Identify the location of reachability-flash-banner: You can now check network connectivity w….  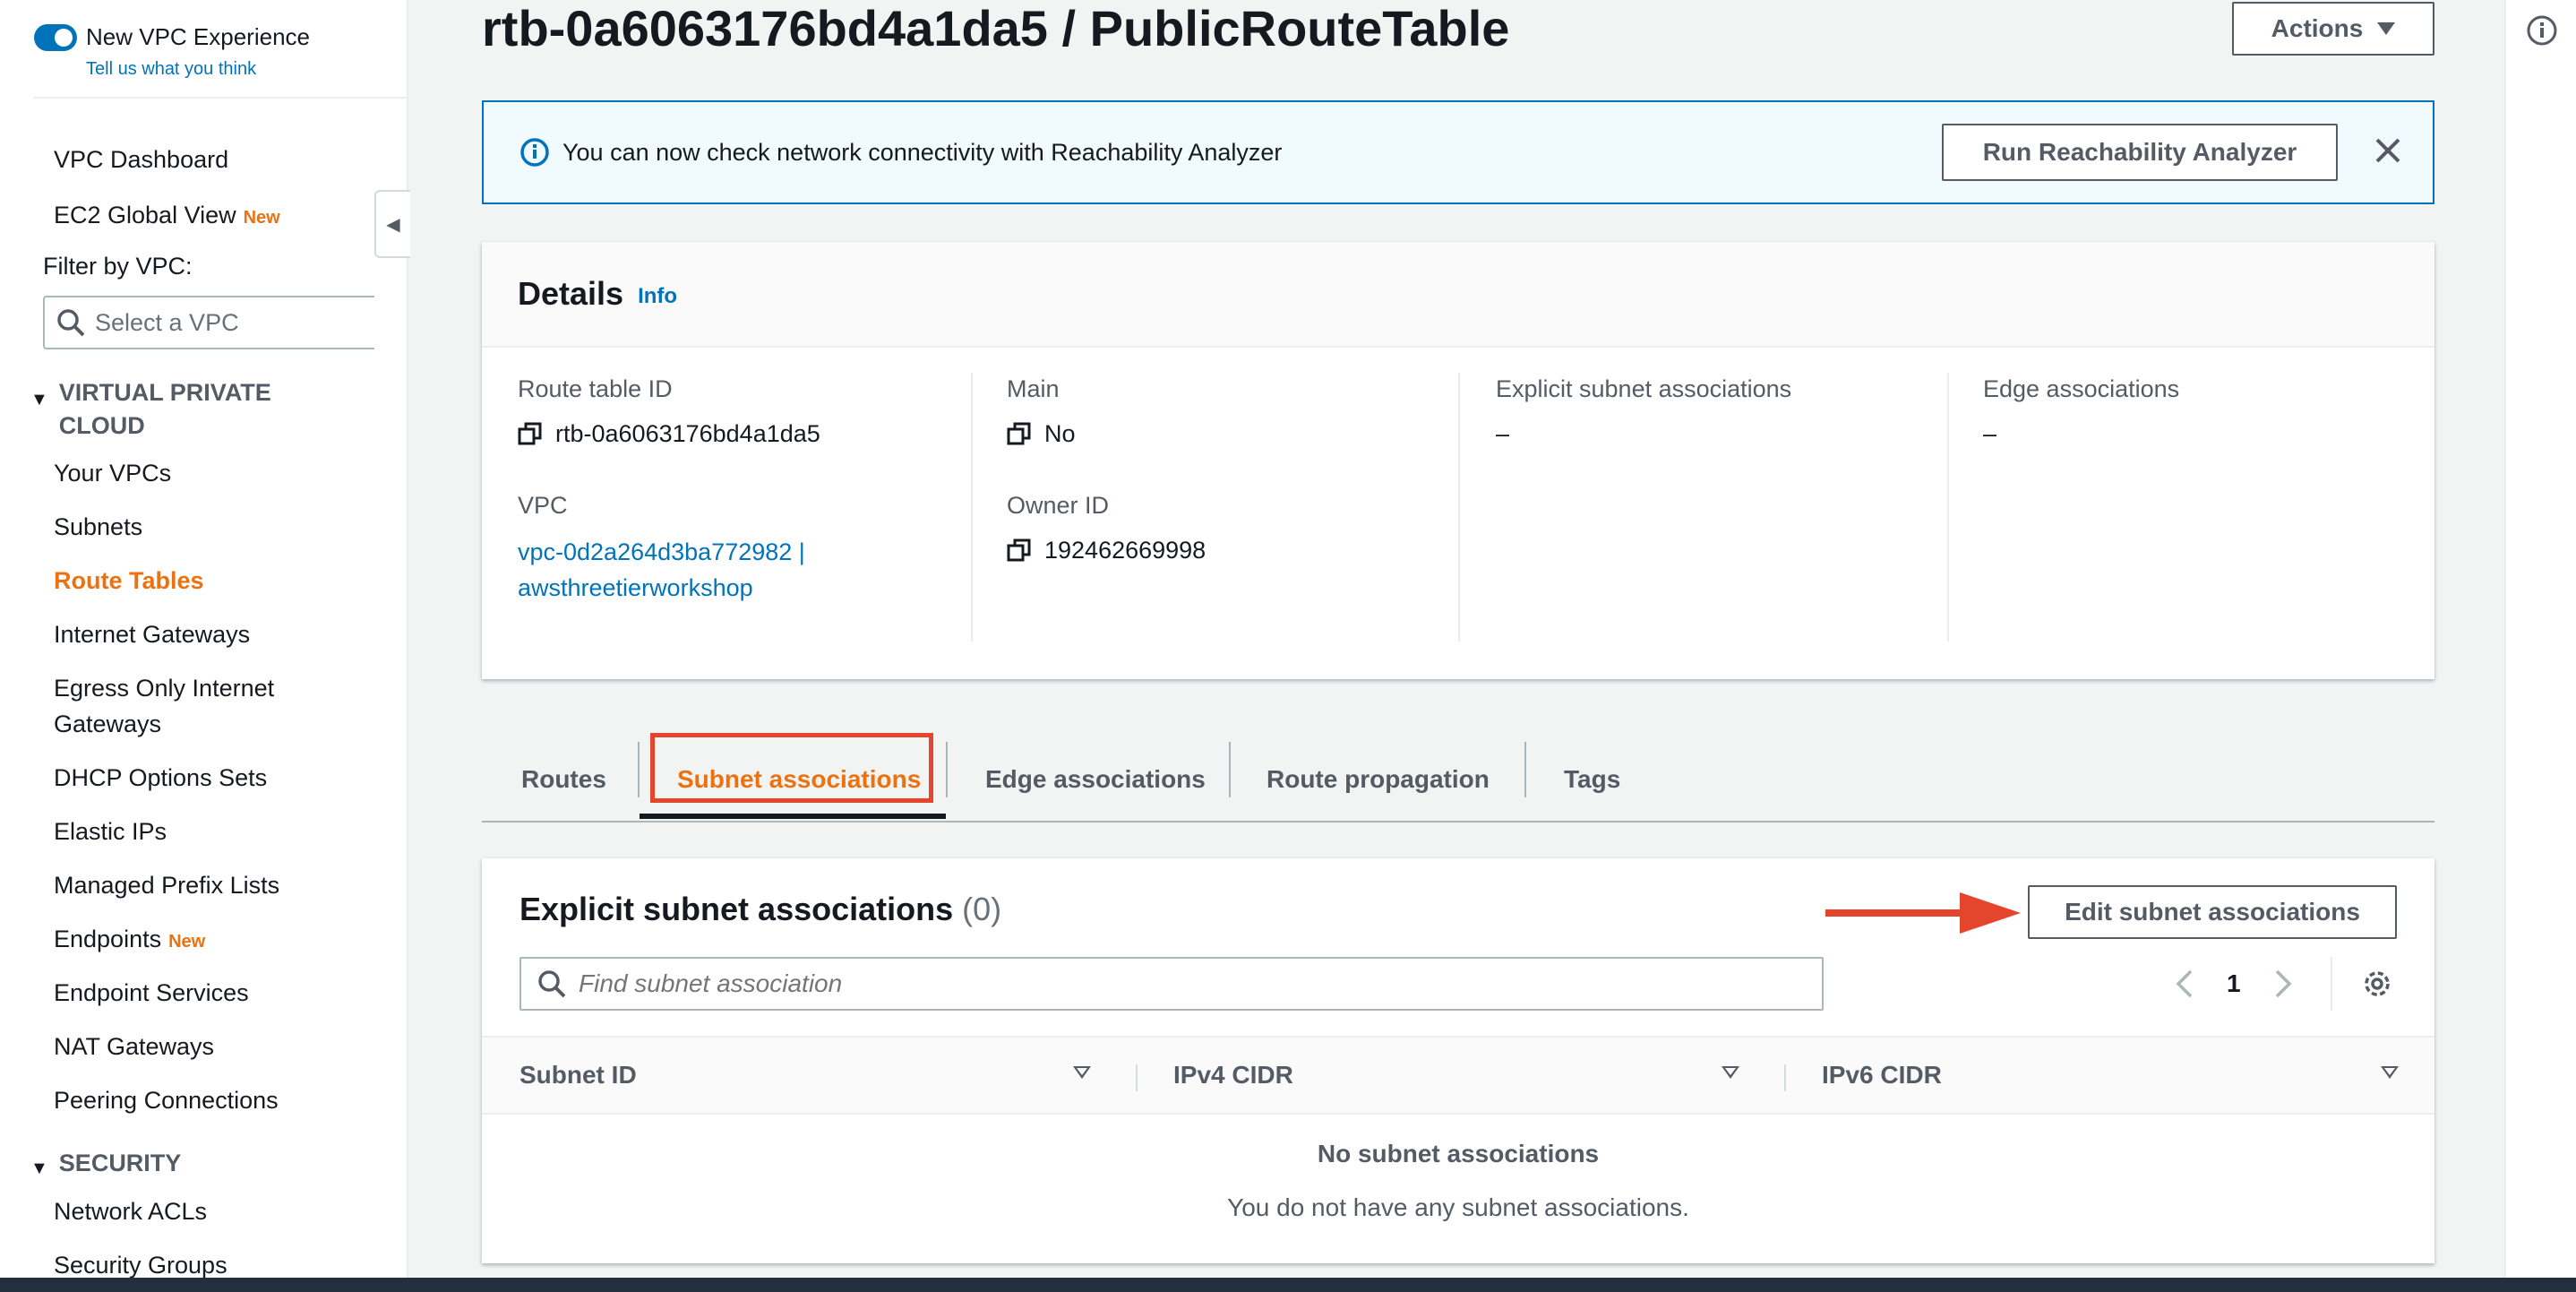
(1458, 152).